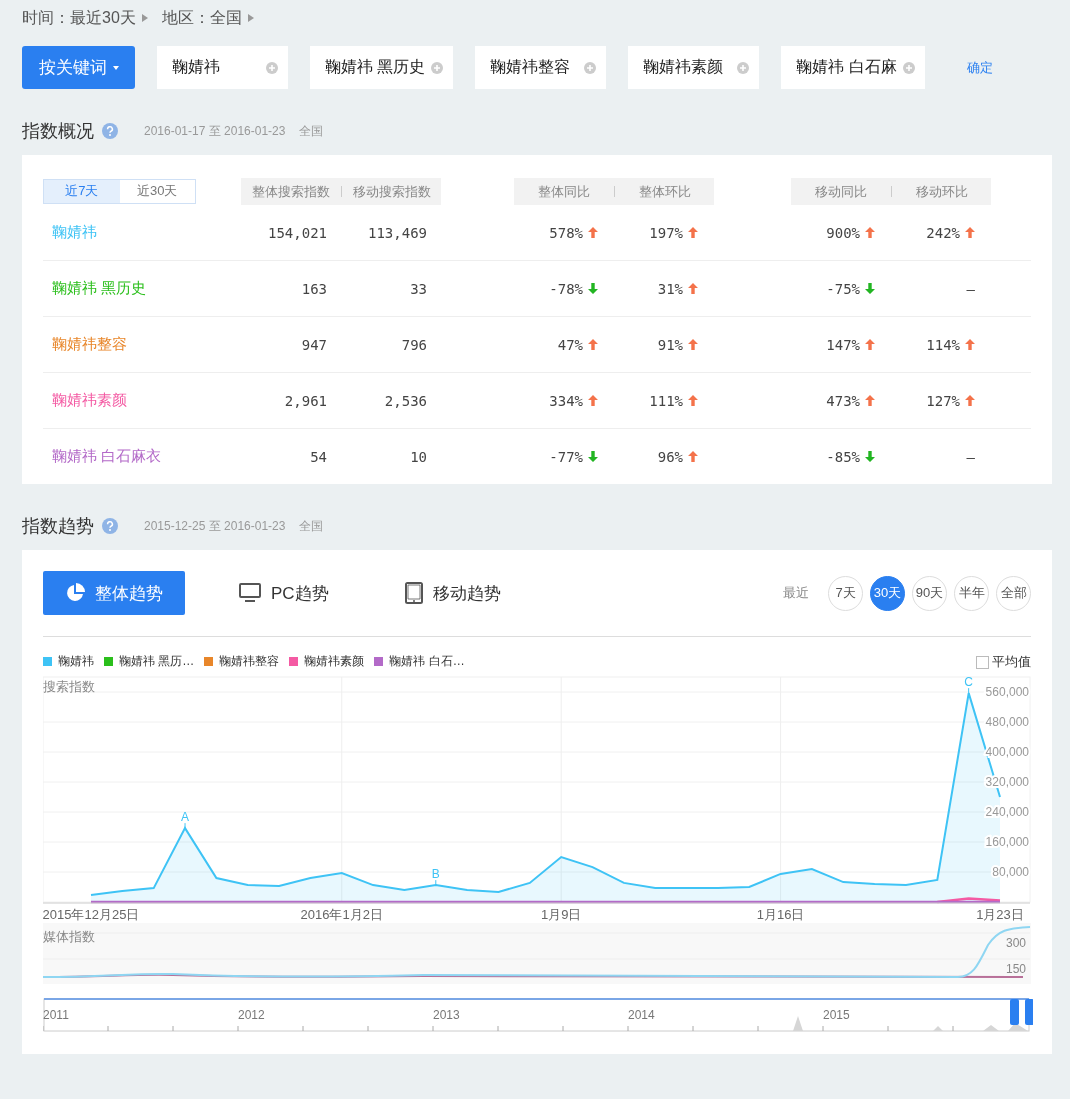 Image resolution: width=1070 pixels, height=1099 pixels. Describe the element at coordinates (413, 593) in the screenshot. I see `tablet-icon` at that location.